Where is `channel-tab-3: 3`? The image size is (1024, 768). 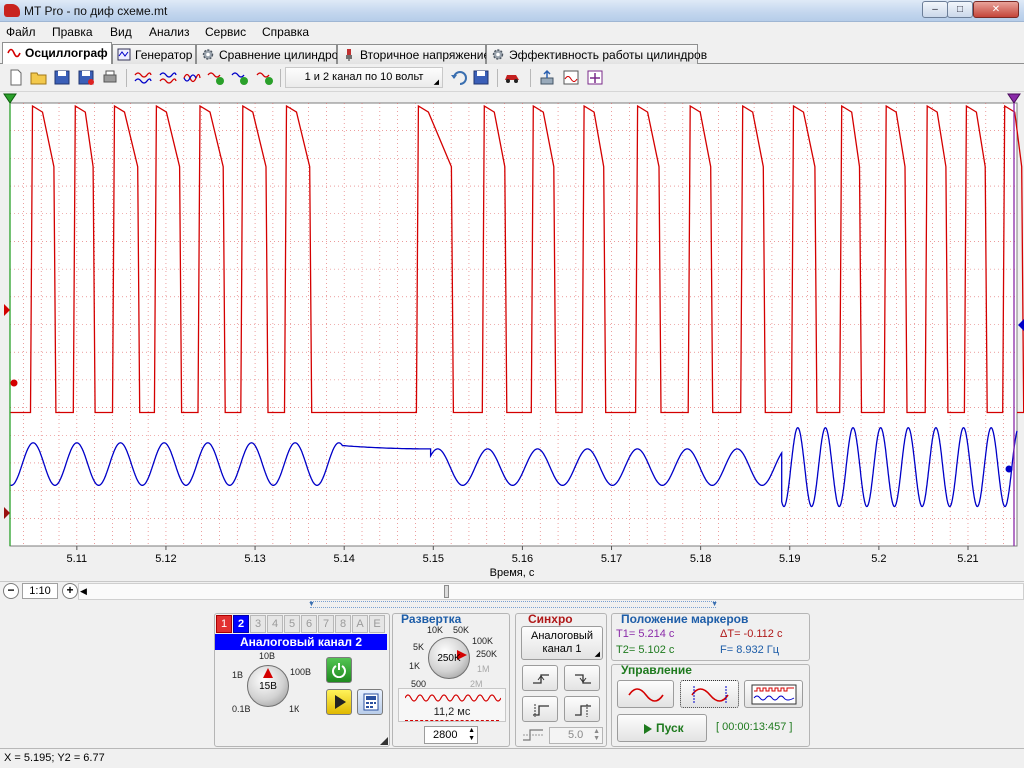
channel-tab-3: 3 is located at coordinates (258, 624).